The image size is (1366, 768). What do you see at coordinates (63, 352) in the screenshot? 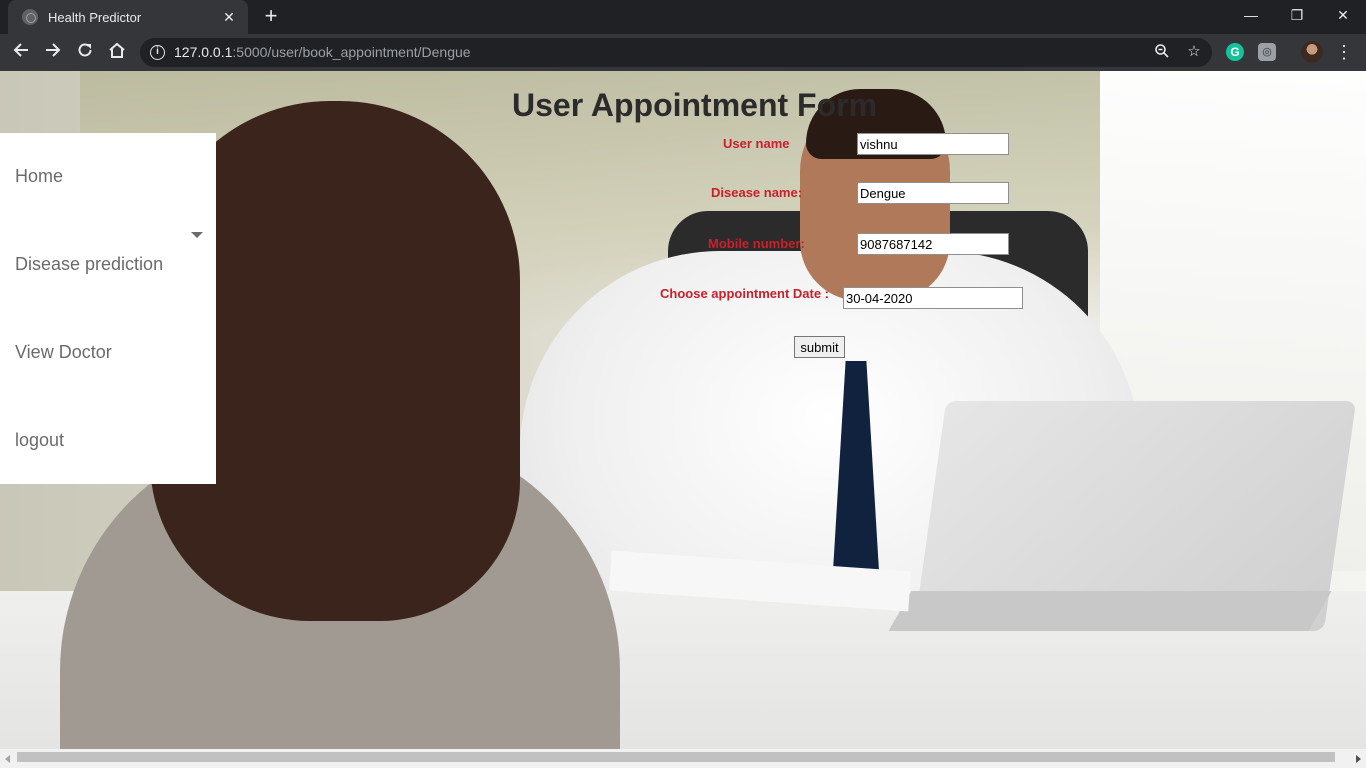
I see `sidebar-item-view-doctor: View Doctor` at bounding box center [63, 352].